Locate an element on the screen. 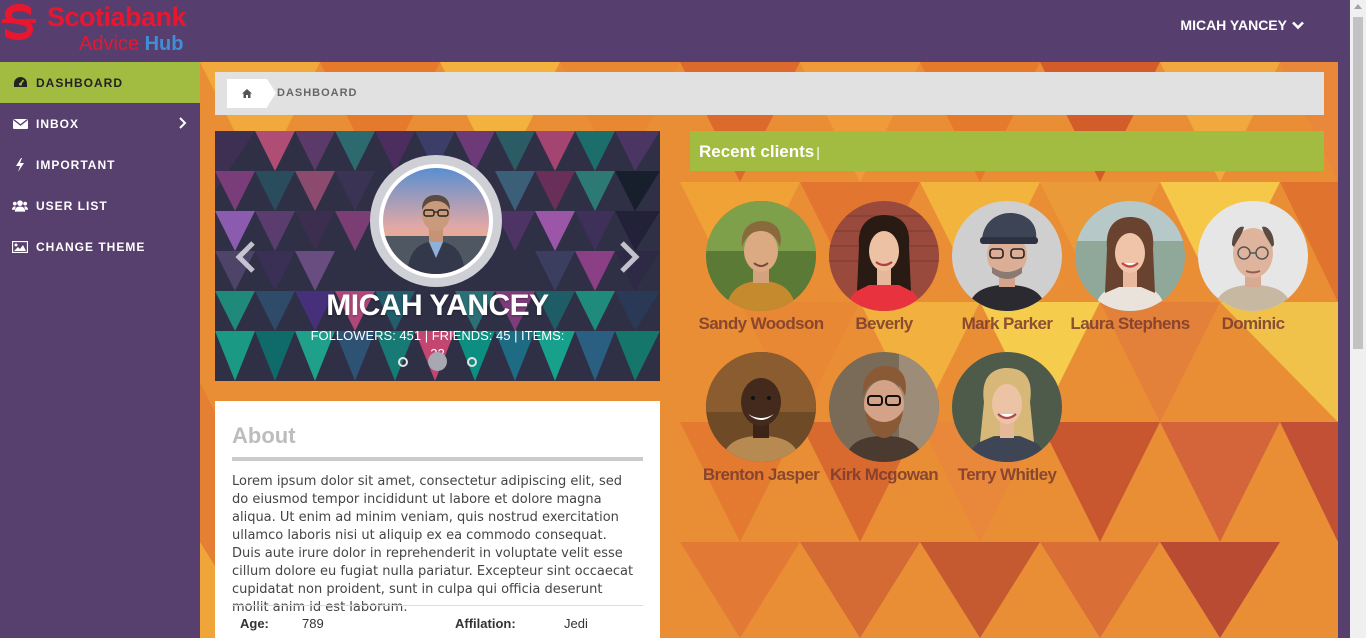 The height and width of the screenshot is (638, 1366). client-laura-stephens: Laura Stephens is located at coordinates (1130, 267).